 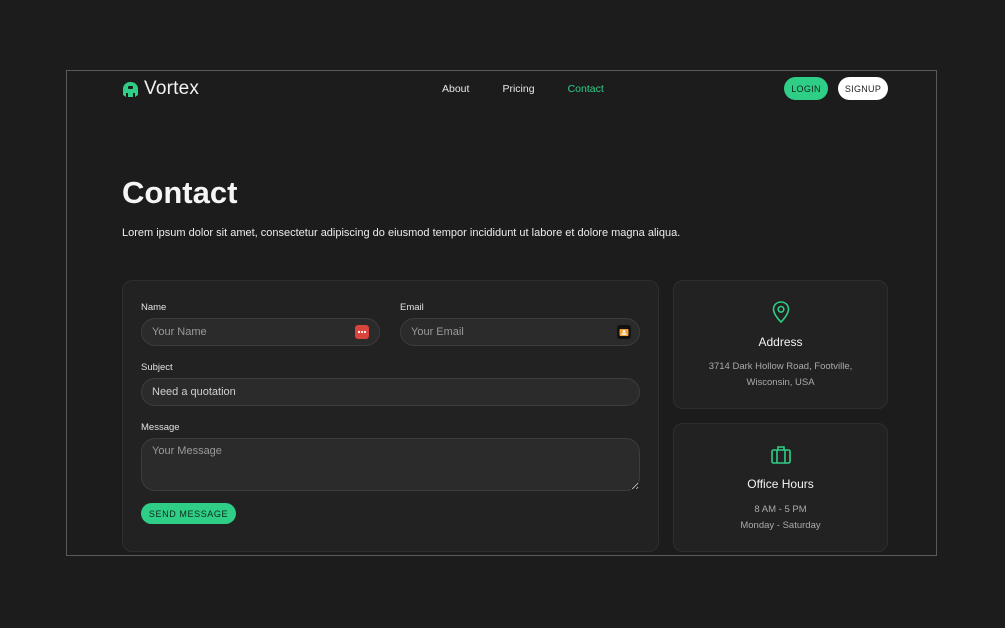 What do you see at coordinates (518, 89) in the screenshot?
I see `nav-link-pricing: Pricing` at bounding box center [518, 89].